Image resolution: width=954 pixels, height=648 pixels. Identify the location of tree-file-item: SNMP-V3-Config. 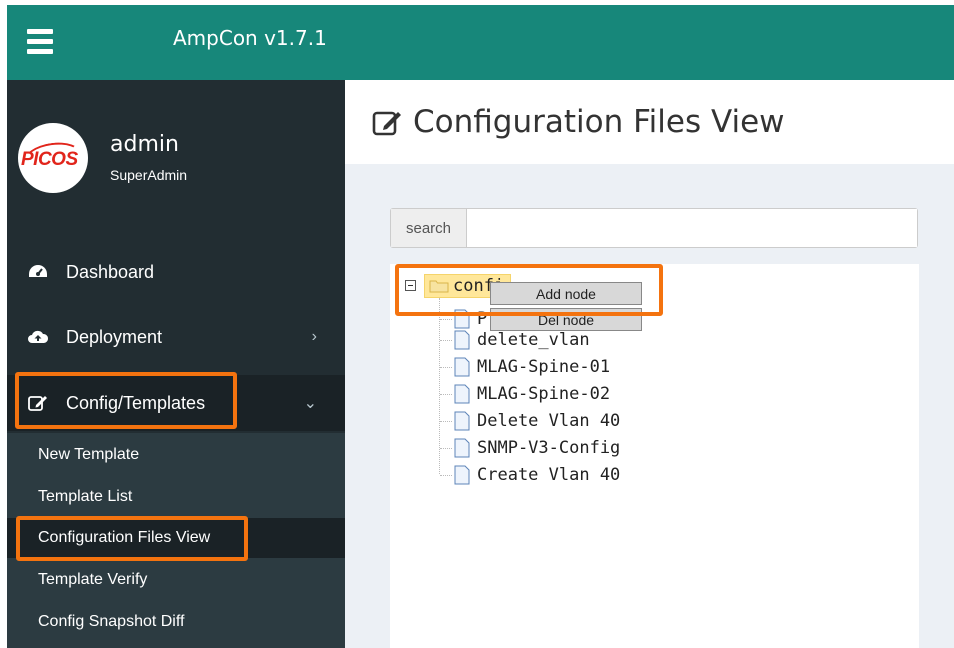
(530, 448).